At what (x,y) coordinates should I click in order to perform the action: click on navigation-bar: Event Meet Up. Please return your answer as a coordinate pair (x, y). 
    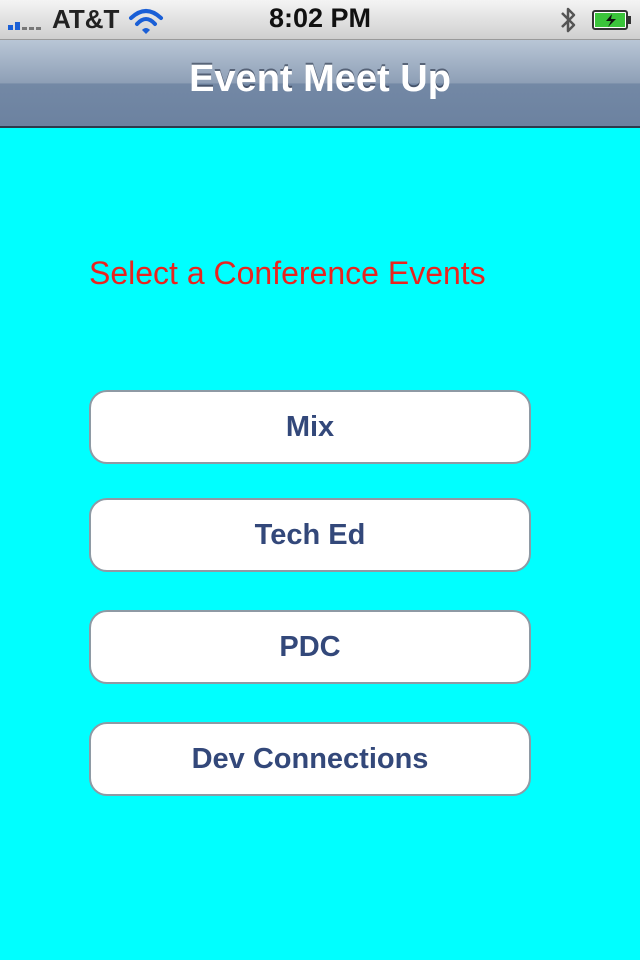
    Looking at the image, I should click on (320, 84).